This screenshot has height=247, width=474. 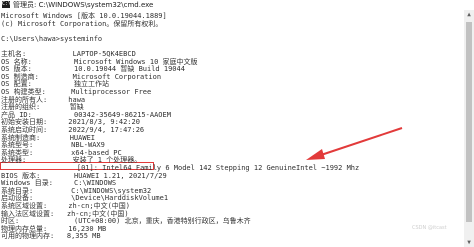 I want to click on arrow-annotation, so click(x=354, y=143).